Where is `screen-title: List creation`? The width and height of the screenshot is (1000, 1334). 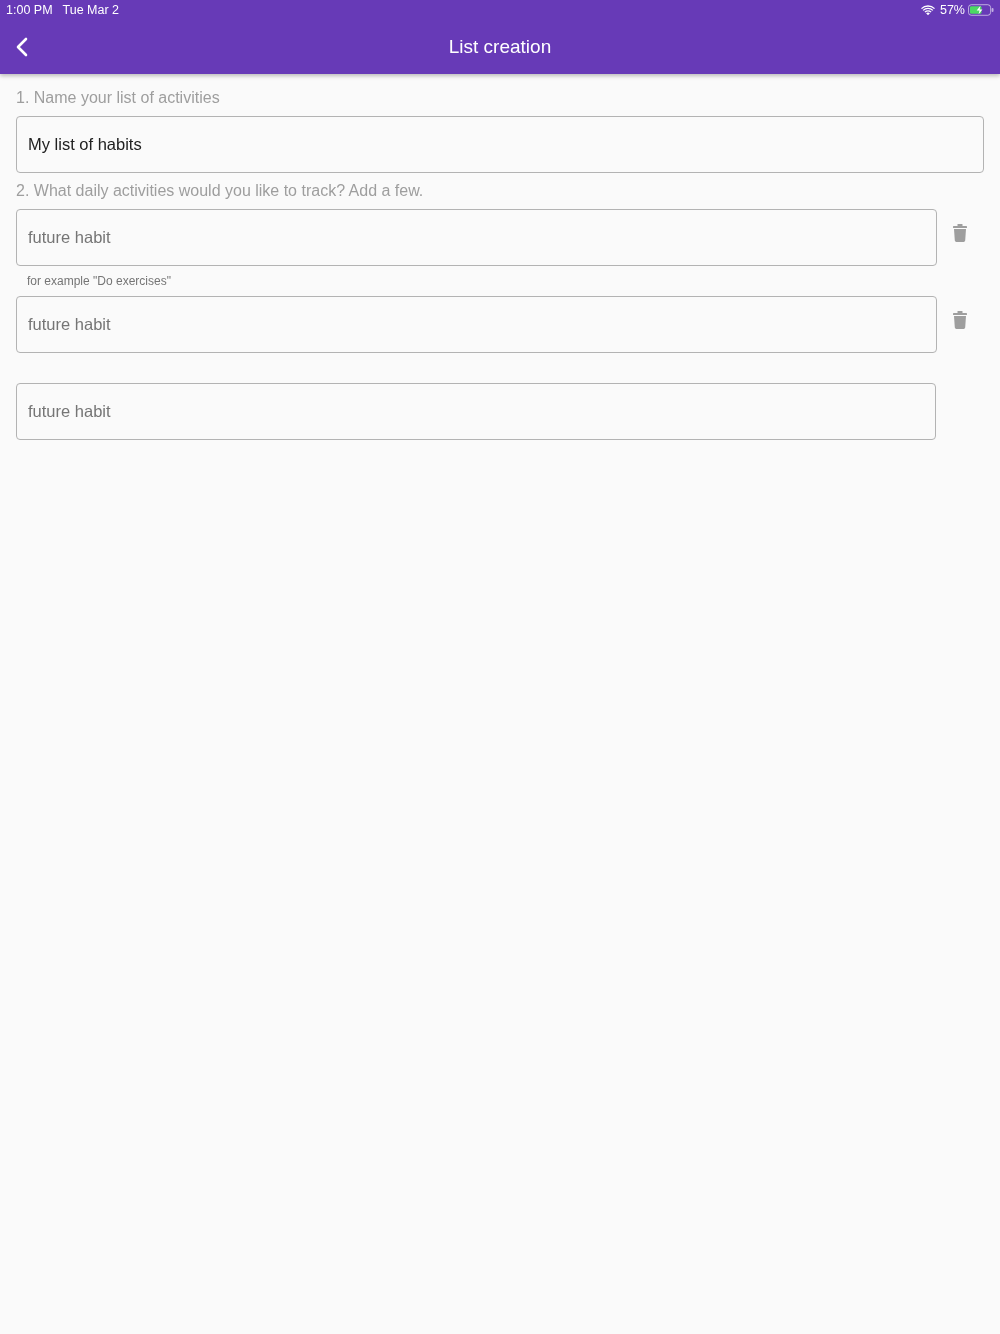
screen-title: List creation is located at coordinates (500, 47).